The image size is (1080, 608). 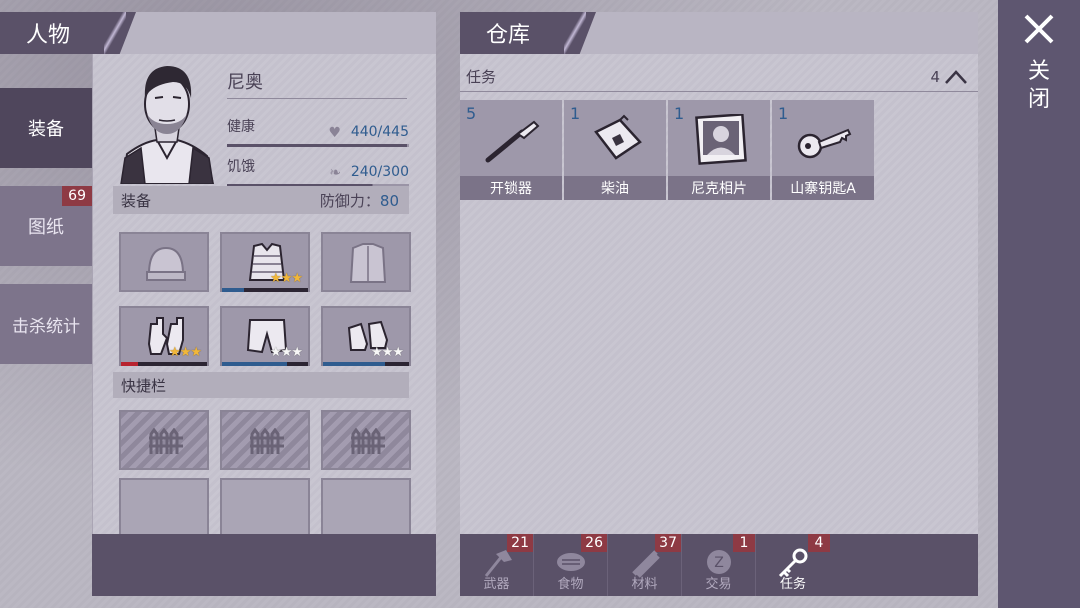 I want to click on beanie-icon, so click(x=166, y=263).